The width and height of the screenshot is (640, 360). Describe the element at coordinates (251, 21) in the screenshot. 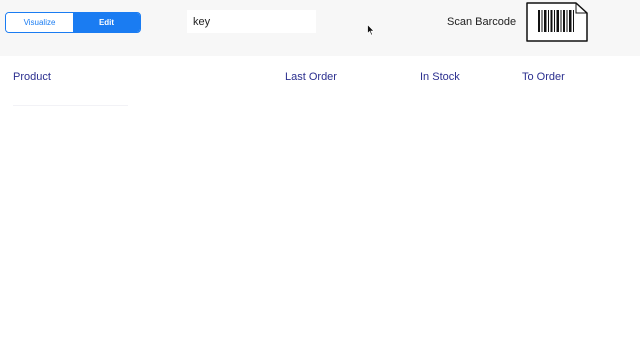

I see `search-input` at that location.